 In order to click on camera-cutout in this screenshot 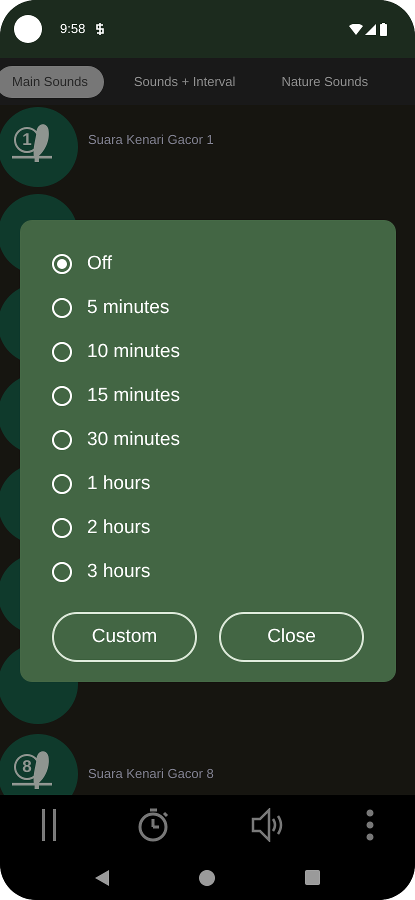, I will do `click(28, 29)`.